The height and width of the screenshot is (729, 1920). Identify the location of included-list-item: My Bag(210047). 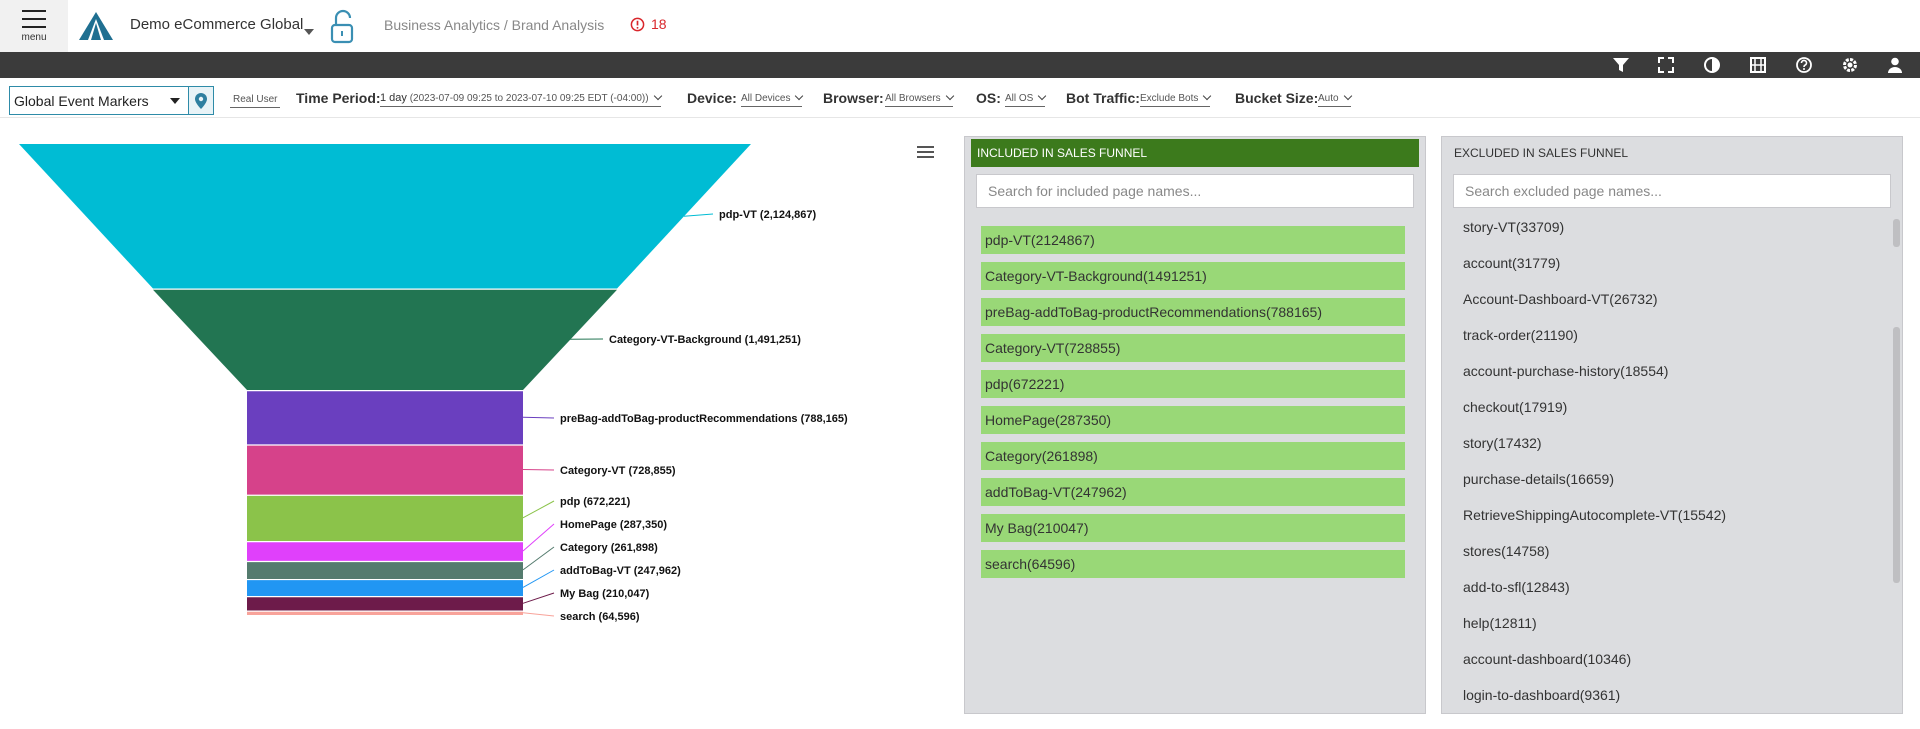
(1193, 528).